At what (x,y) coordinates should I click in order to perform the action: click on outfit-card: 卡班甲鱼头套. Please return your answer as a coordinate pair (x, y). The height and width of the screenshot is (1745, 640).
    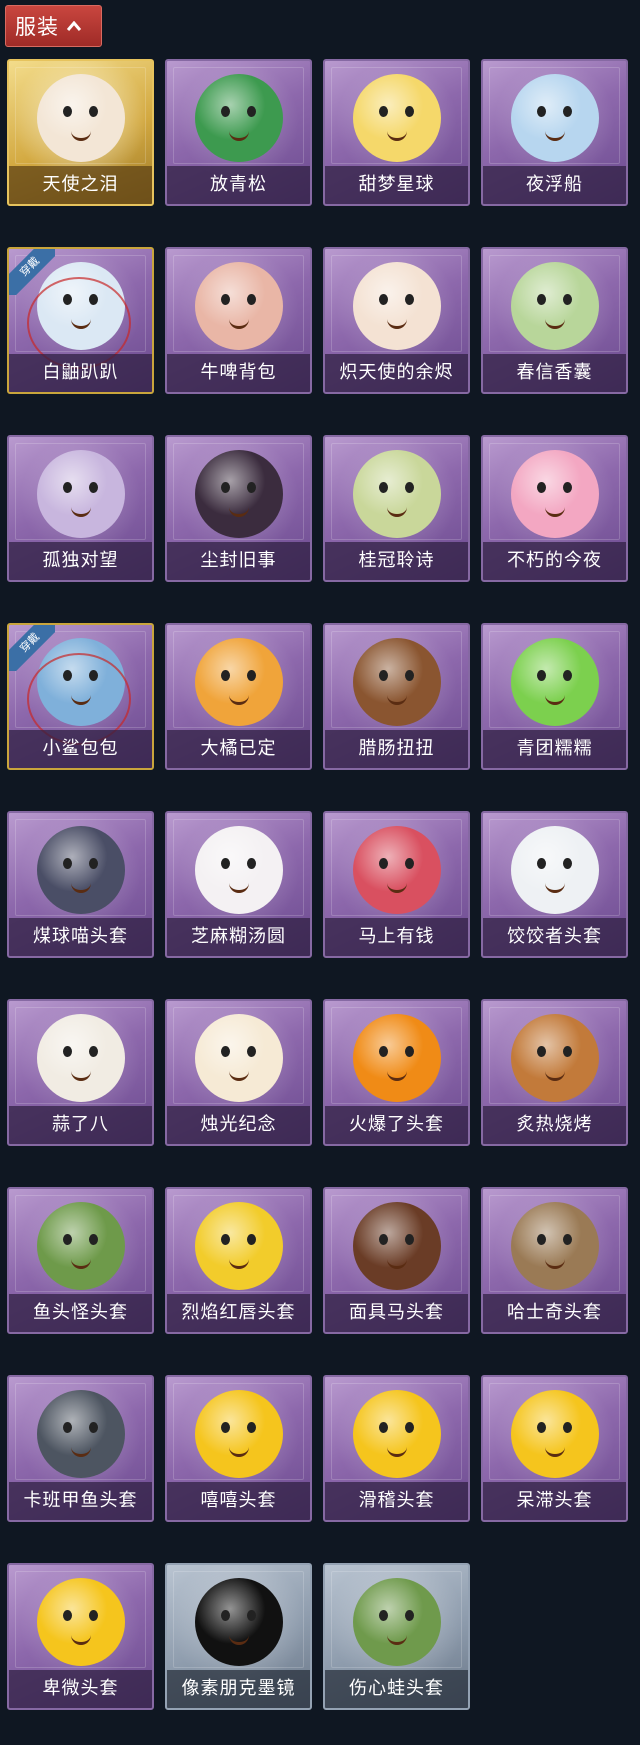
    Looking at the image, I should click on (80, 1448).